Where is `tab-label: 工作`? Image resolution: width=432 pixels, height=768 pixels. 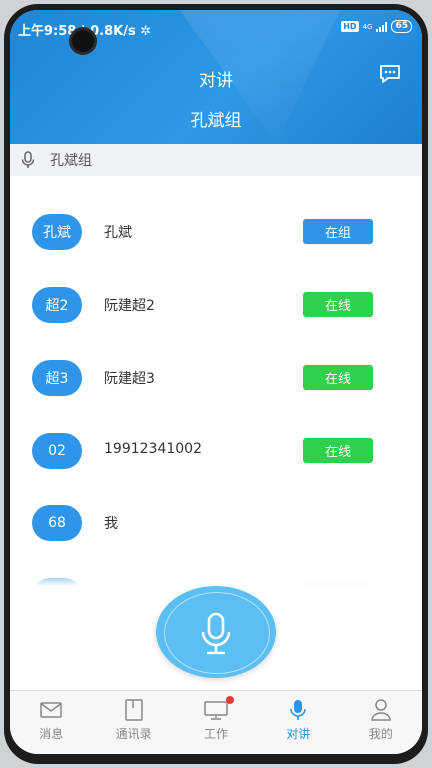 tab-label: 工作 is located at coordinates (216, 734).